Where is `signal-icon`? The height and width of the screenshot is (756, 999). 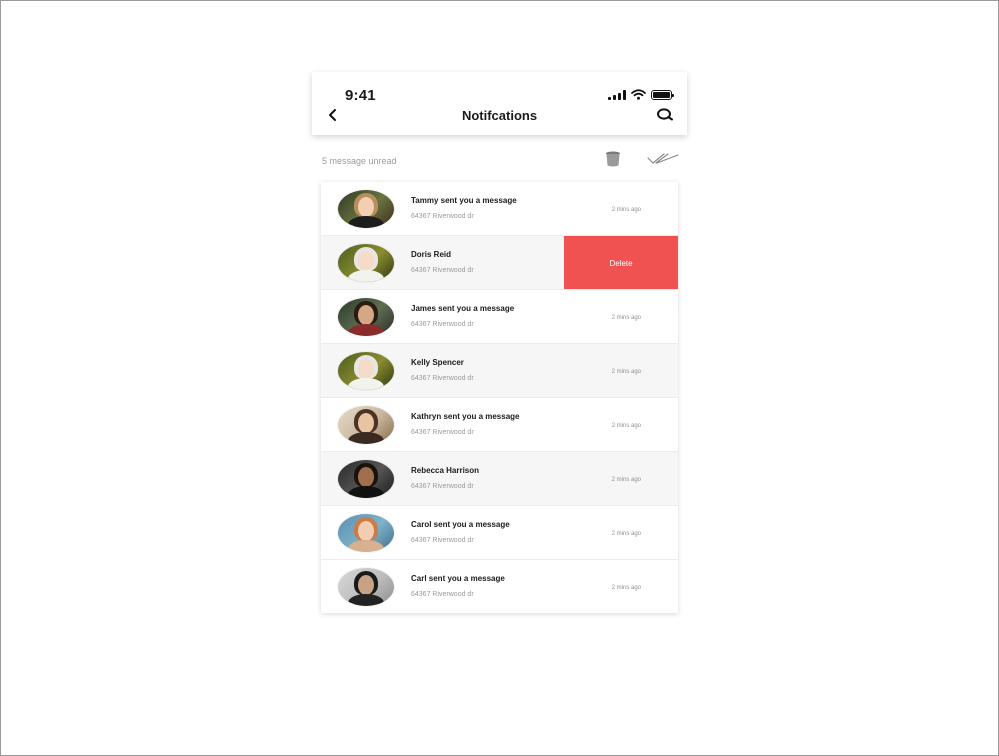 signal-icon is located at coordinates (617, 94).